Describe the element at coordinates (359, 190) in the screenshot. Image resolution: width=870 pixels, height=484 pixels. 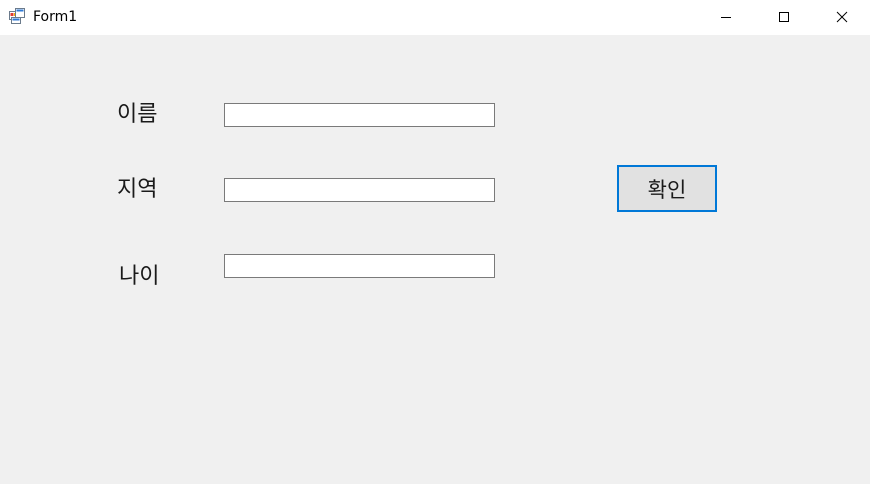
I see `region-input` at that location.